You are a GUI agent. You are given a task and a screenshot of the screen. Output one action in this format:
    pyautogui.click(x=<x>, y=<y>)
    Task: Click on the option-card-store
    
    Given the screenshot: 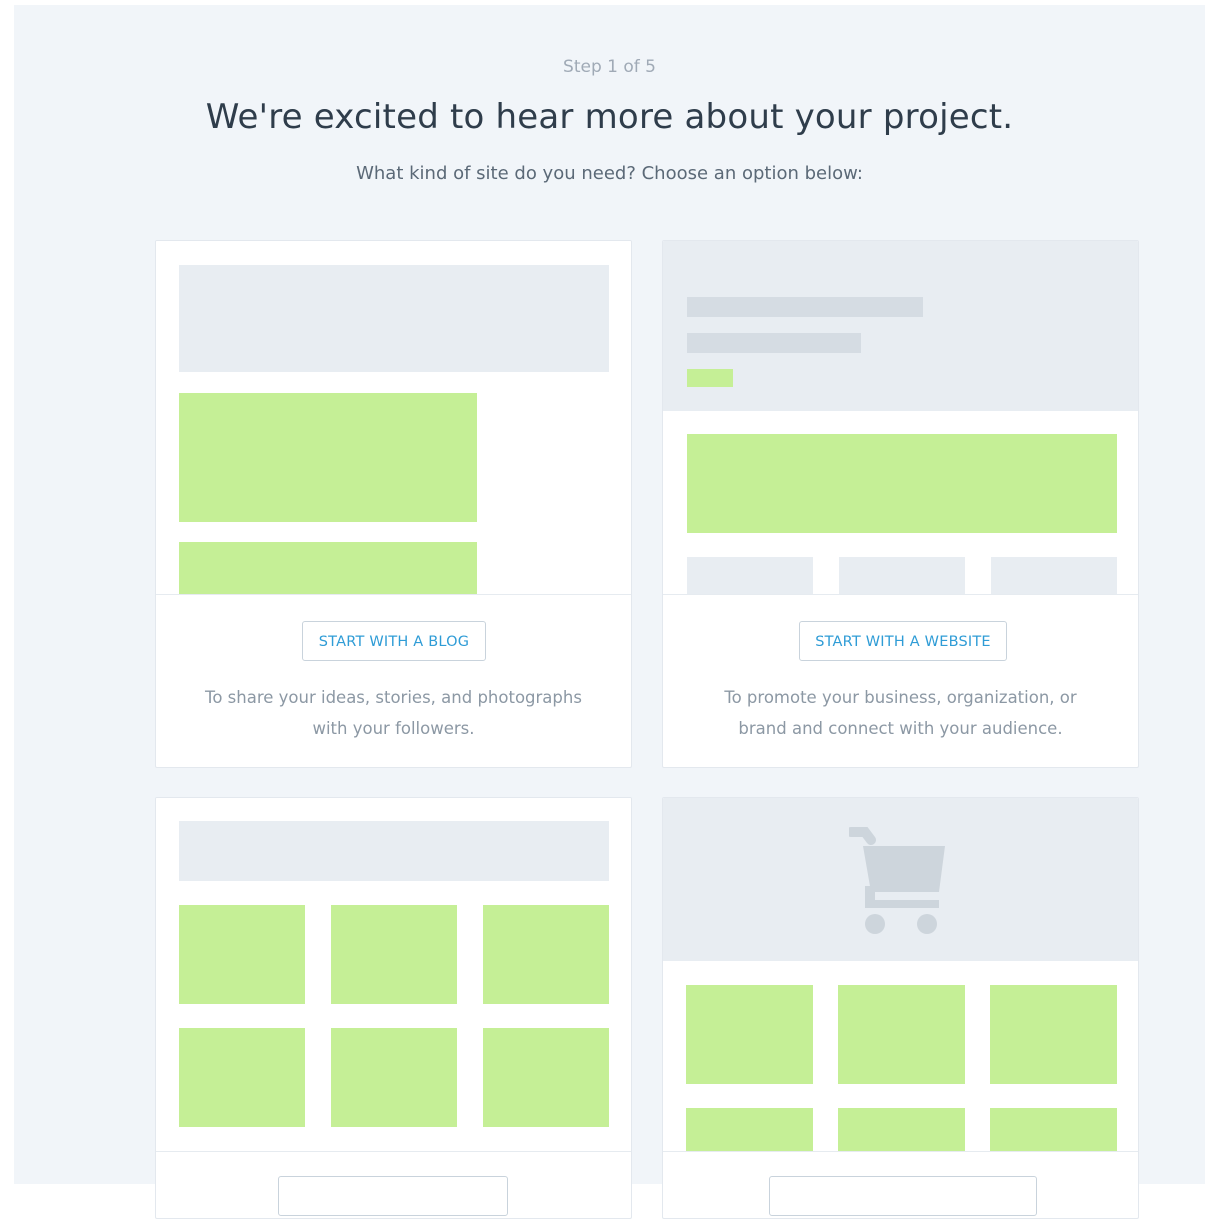 What is the action you would take?
    pyautogui.click(x=900, y=1008)
    